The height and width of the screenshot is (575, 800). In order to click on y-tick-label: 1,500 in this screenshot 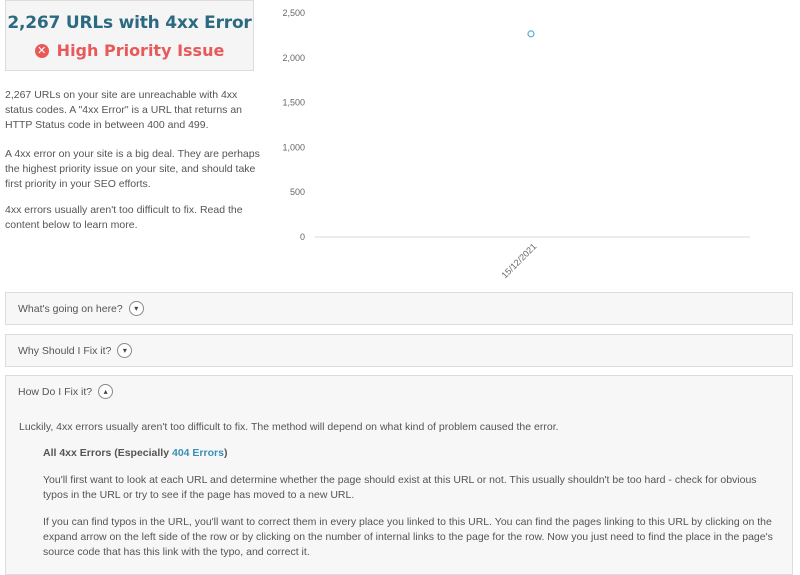, I will do `click(293, 103)`.